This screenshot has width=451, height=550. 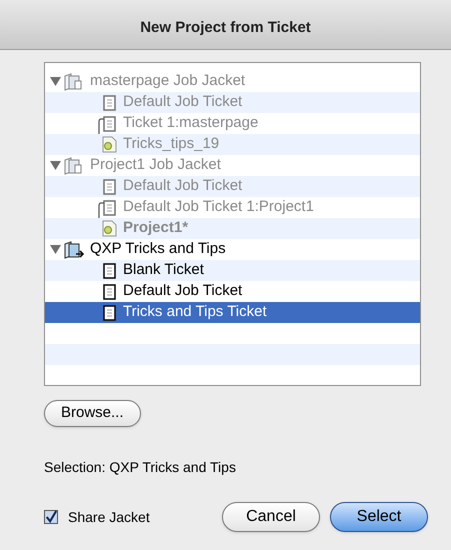 What do you see at coordinates (195, 312) in the screenshot?
I see `ticket-label: Tricks and Tips Ticket` at bounding box center [195, 312].